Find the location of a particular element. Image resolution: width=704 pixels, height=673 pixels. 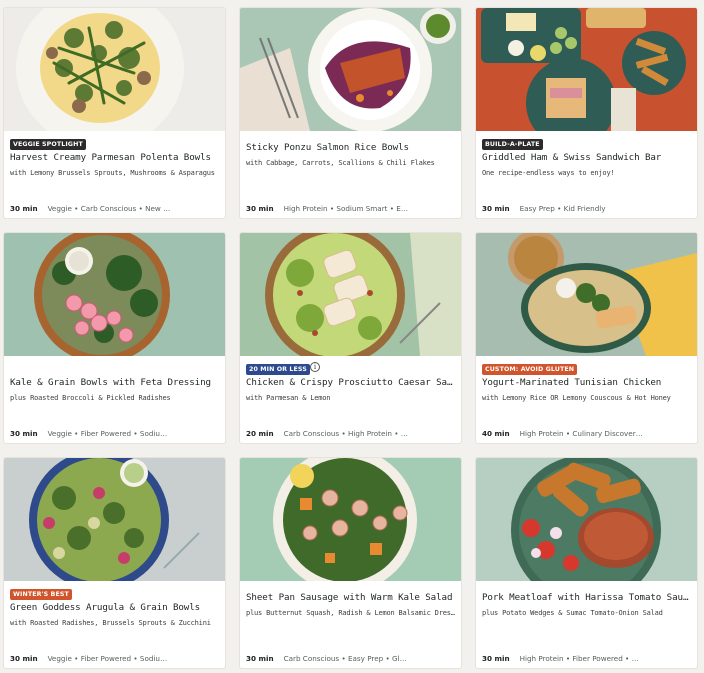

recipe-meta: 30 min Easy Prep • Kid Friendly is located at coordinates (586, 208).